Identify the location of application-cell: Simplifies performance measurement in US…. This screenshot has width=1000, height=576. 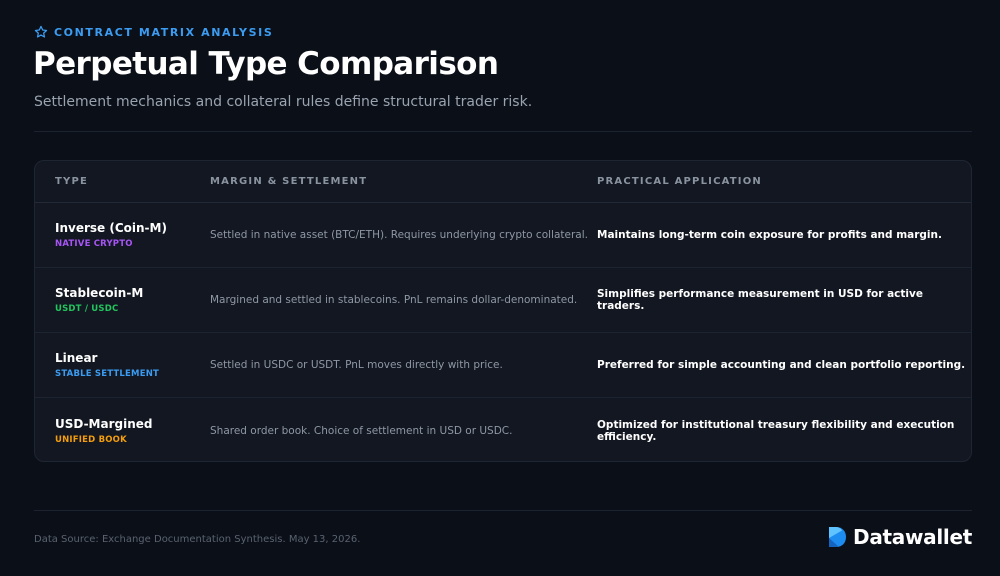
(760, 300).